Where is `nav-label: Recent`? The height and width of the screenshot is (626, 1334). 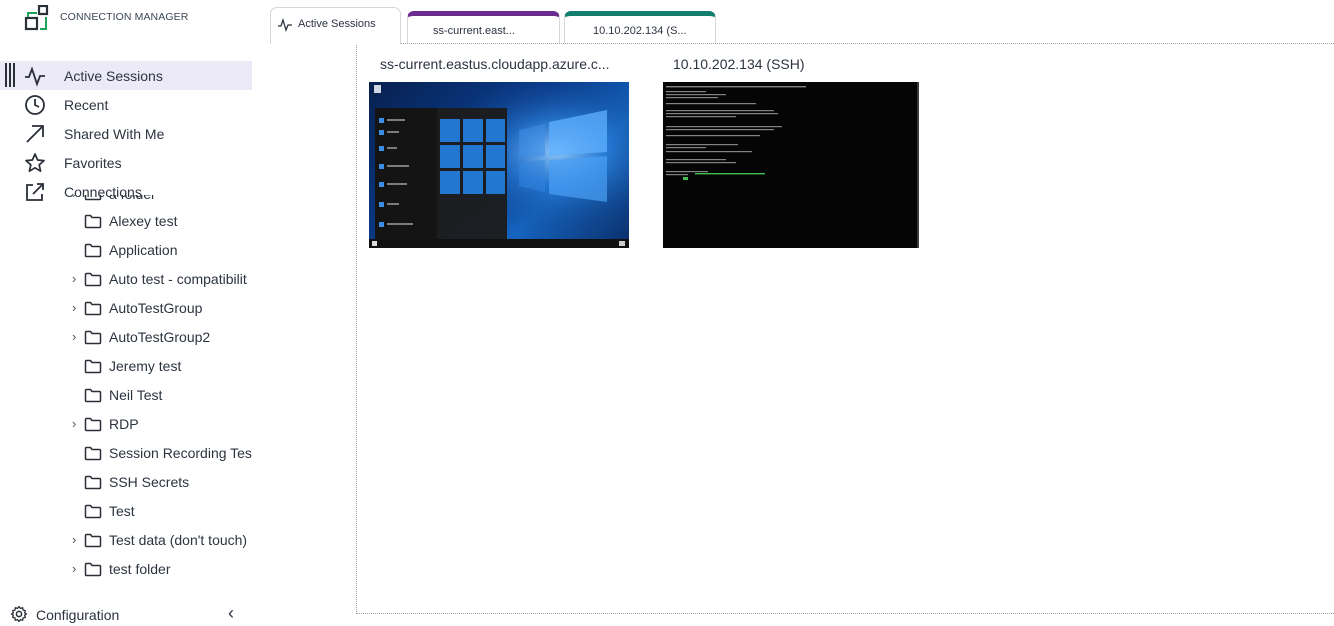
nav-label: Recent is located at coordinates (86, 104).